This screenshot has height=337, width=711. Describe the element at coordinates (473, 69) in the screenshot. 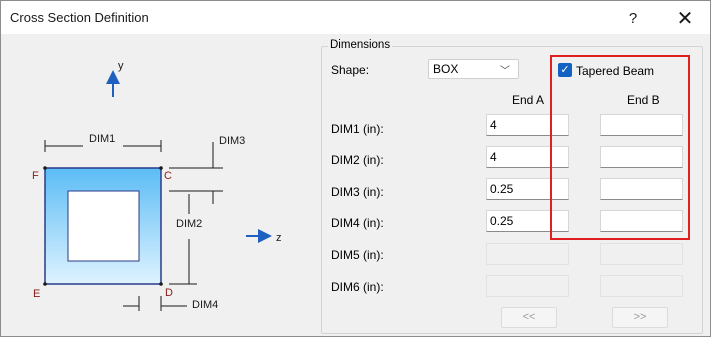

I see `shape-select: BOX ﹀` at that location.